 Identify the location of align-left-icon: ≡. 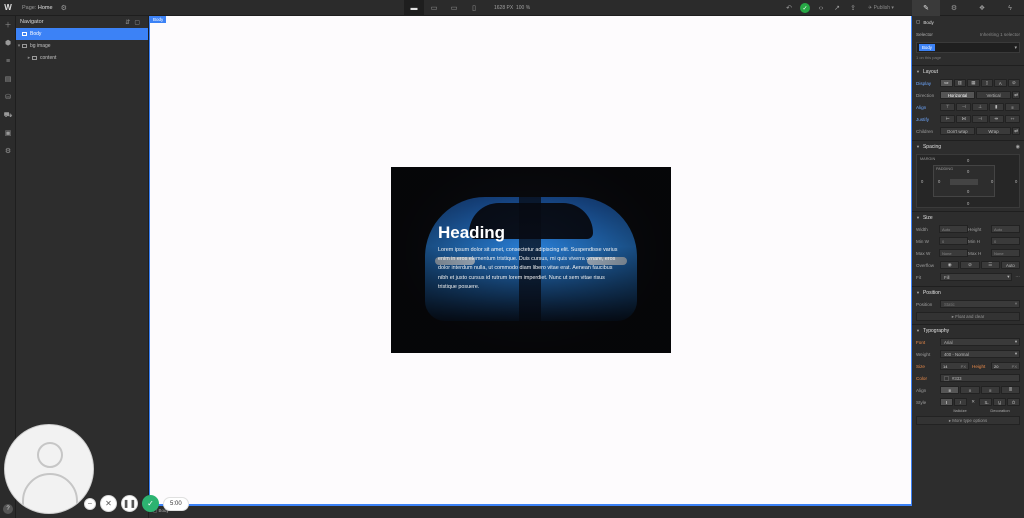
(950, 390).